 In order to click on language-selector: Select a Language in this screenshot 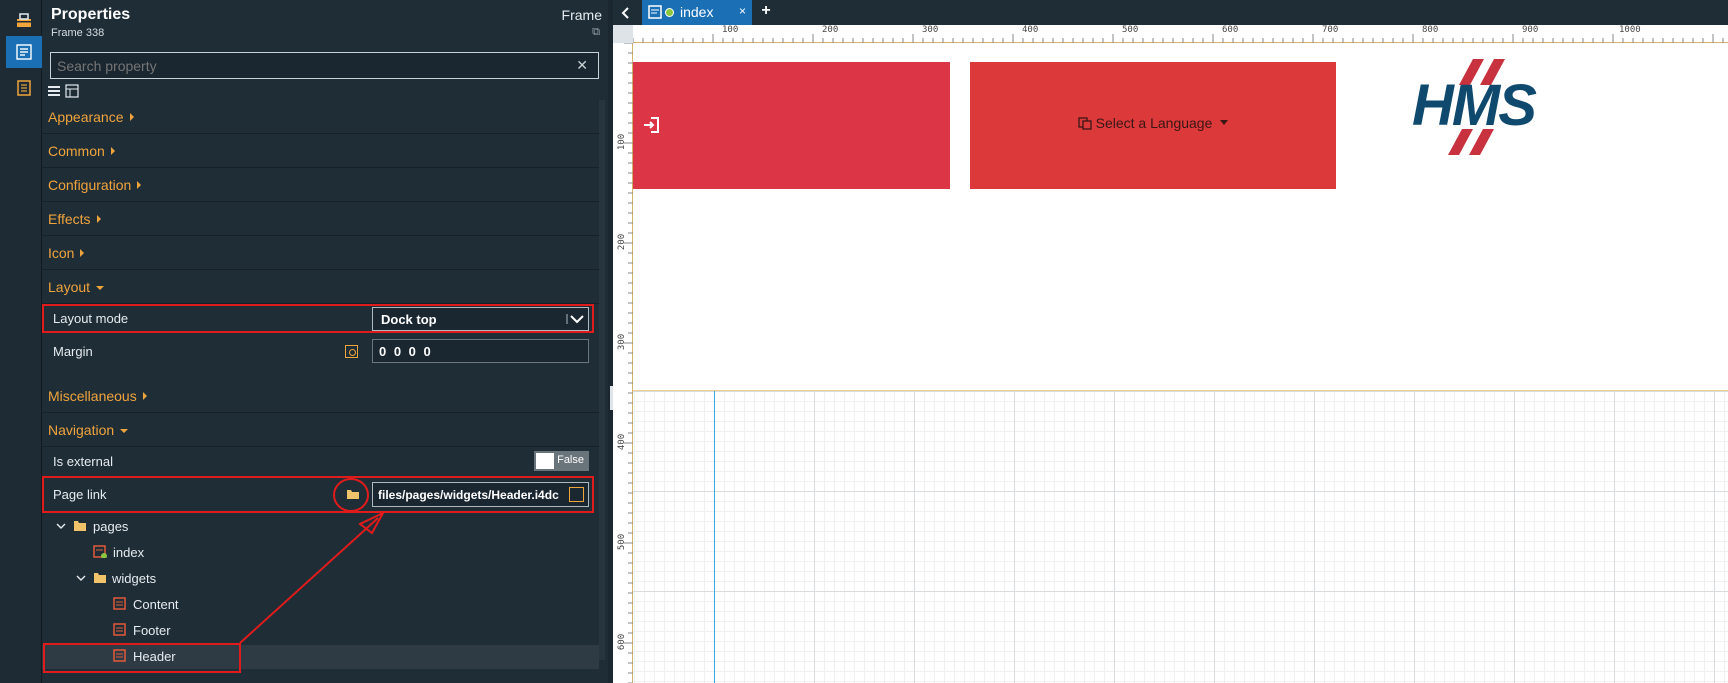, I will do `click(1153, 123)`.